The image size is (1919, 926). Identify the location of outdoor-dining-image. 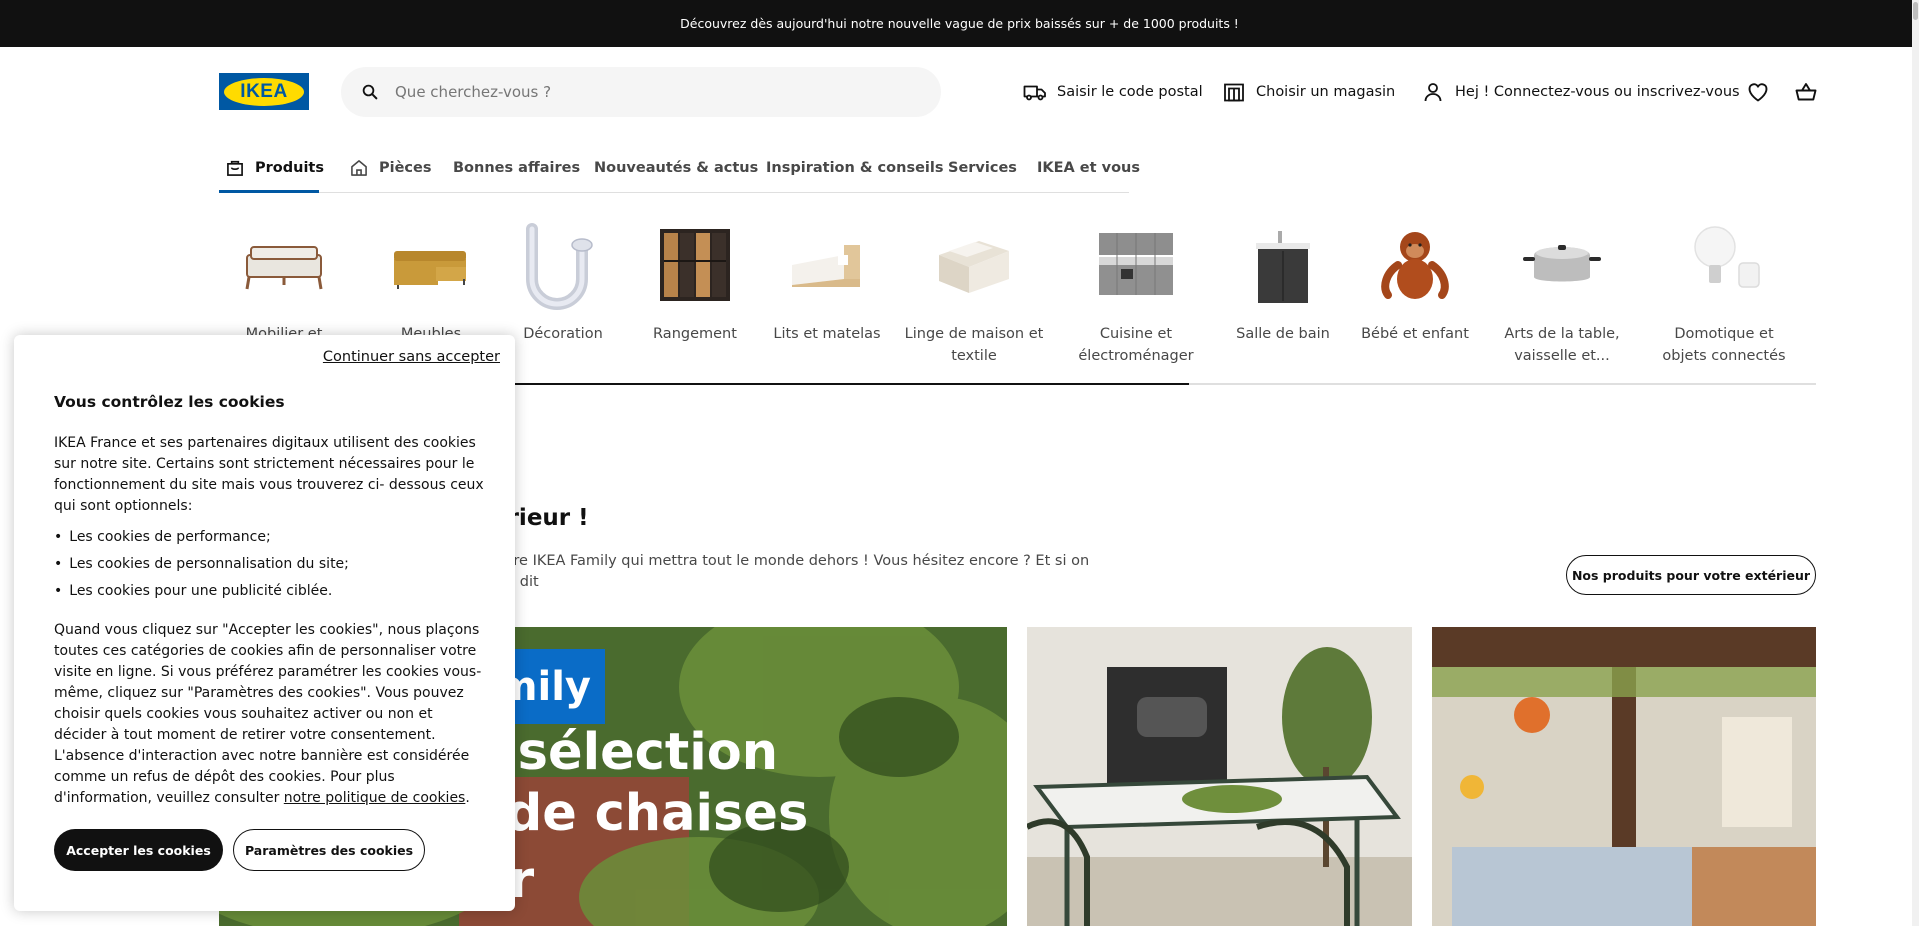
(1219, 776).